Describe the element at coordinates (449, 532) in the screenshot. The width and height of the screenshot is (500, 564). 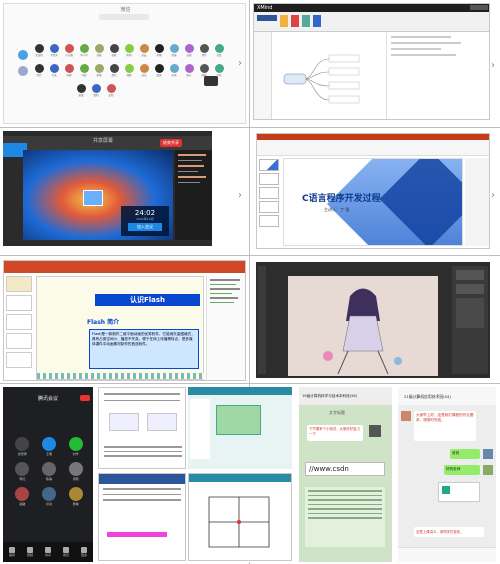
I see `message-bubble: 这是上课讲义，请同学们查收。` at that location.